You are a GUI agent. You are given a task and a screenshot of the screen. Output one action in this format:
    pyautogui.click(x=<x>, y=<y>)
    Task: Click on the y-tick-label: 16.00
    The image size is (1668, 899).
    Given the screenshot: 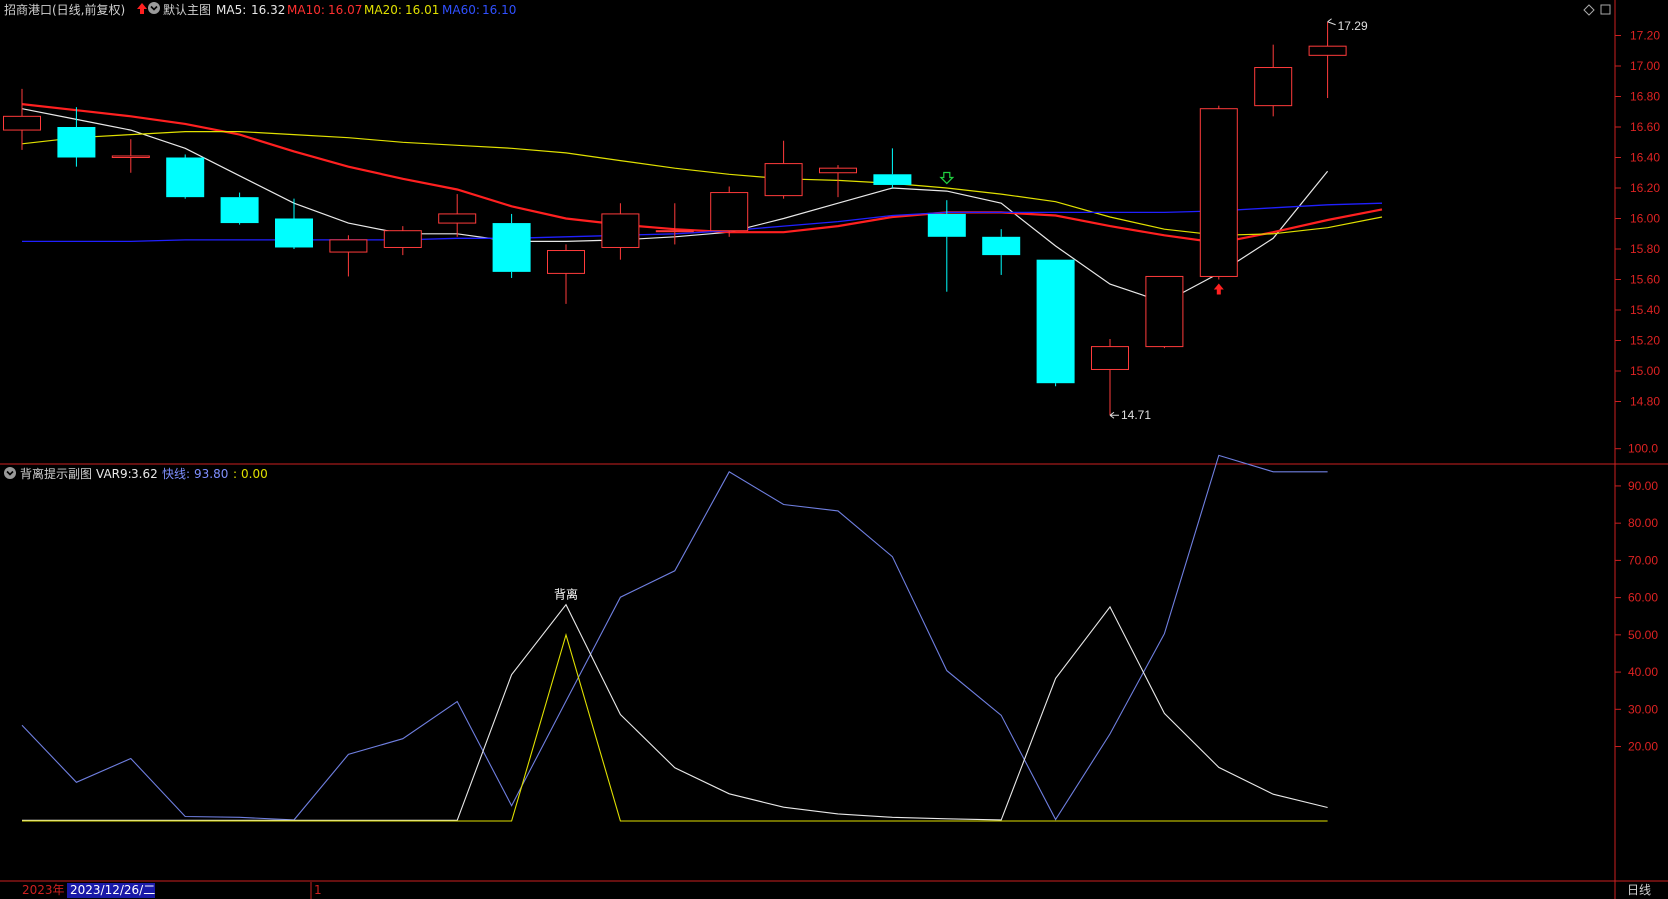 What is the action you would take?
    pyautogui.click(x=1645, y=219)
    